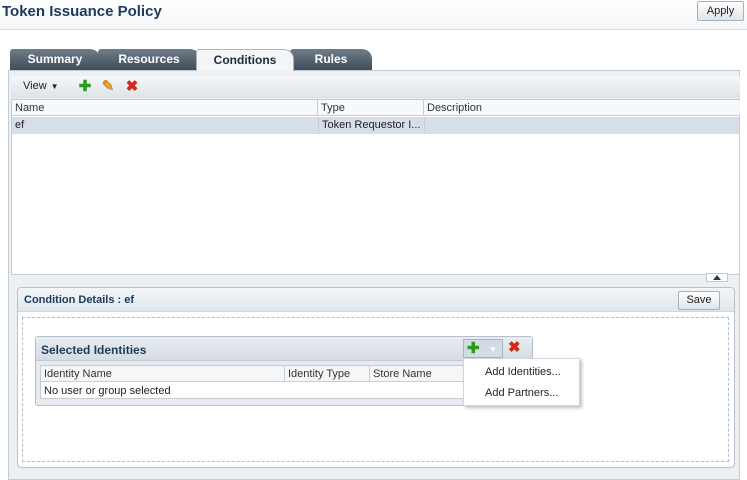  I want to click on view-menu: View ▼, so click(41, 86).